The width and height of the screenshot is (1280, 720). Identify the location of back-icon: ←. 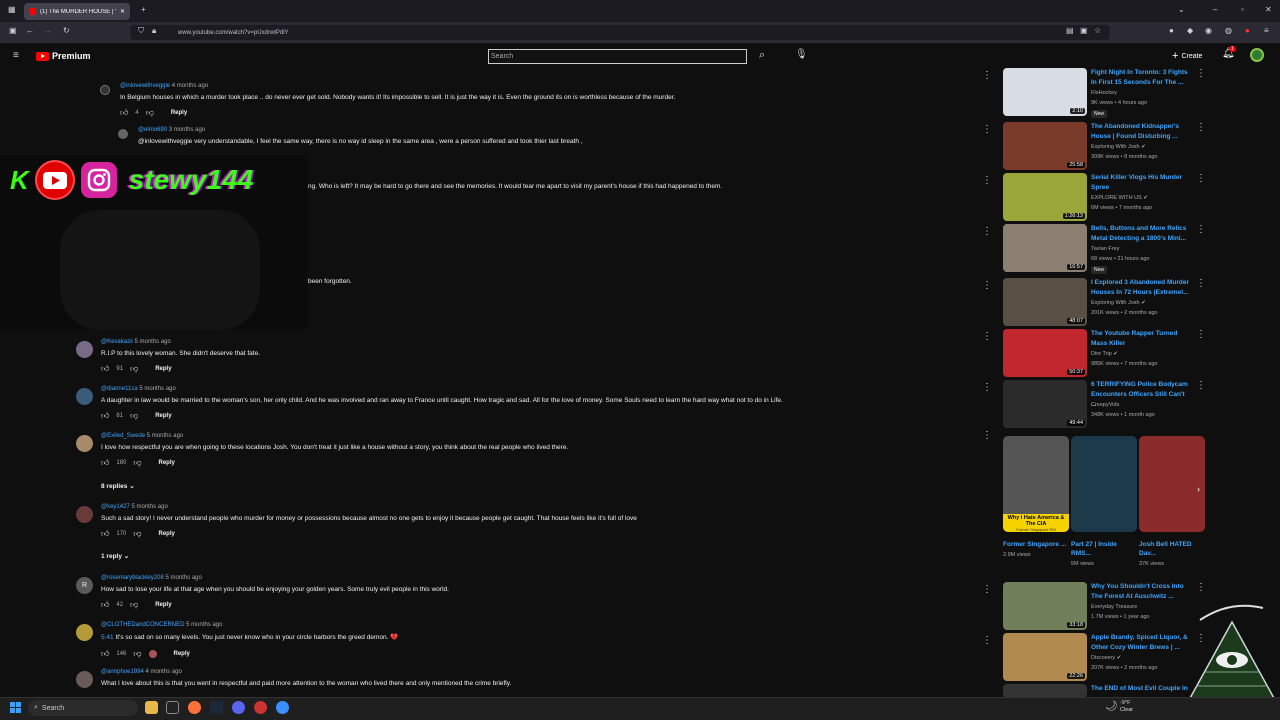
(30, 31).